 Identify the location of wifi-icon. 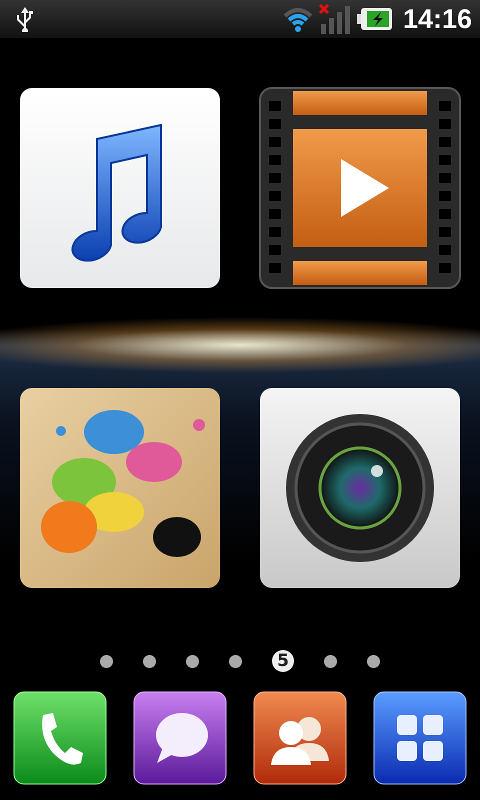
(297, 19).